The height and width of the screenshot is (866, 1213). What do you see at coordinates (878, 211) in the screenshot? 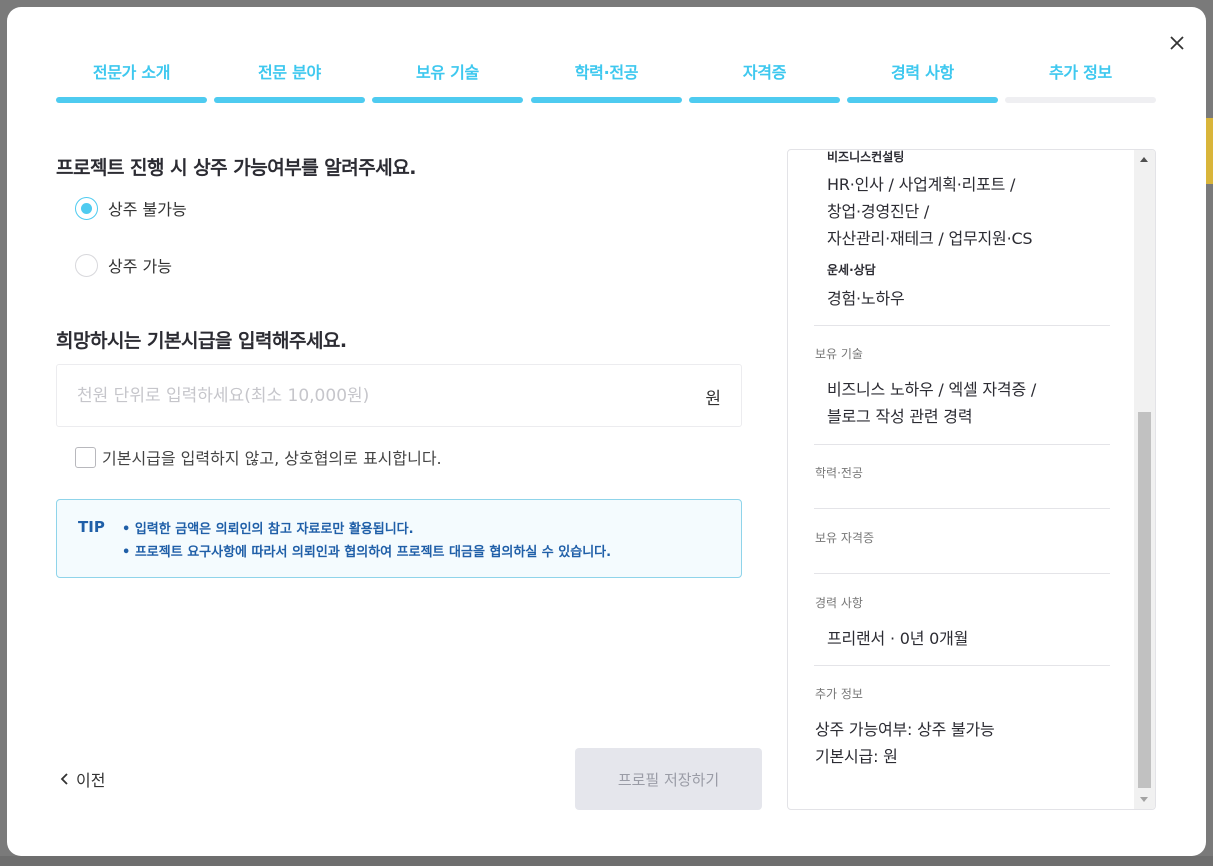
I see `preview-text: 창업·경영진단 /` at bounding box center [878, 211].